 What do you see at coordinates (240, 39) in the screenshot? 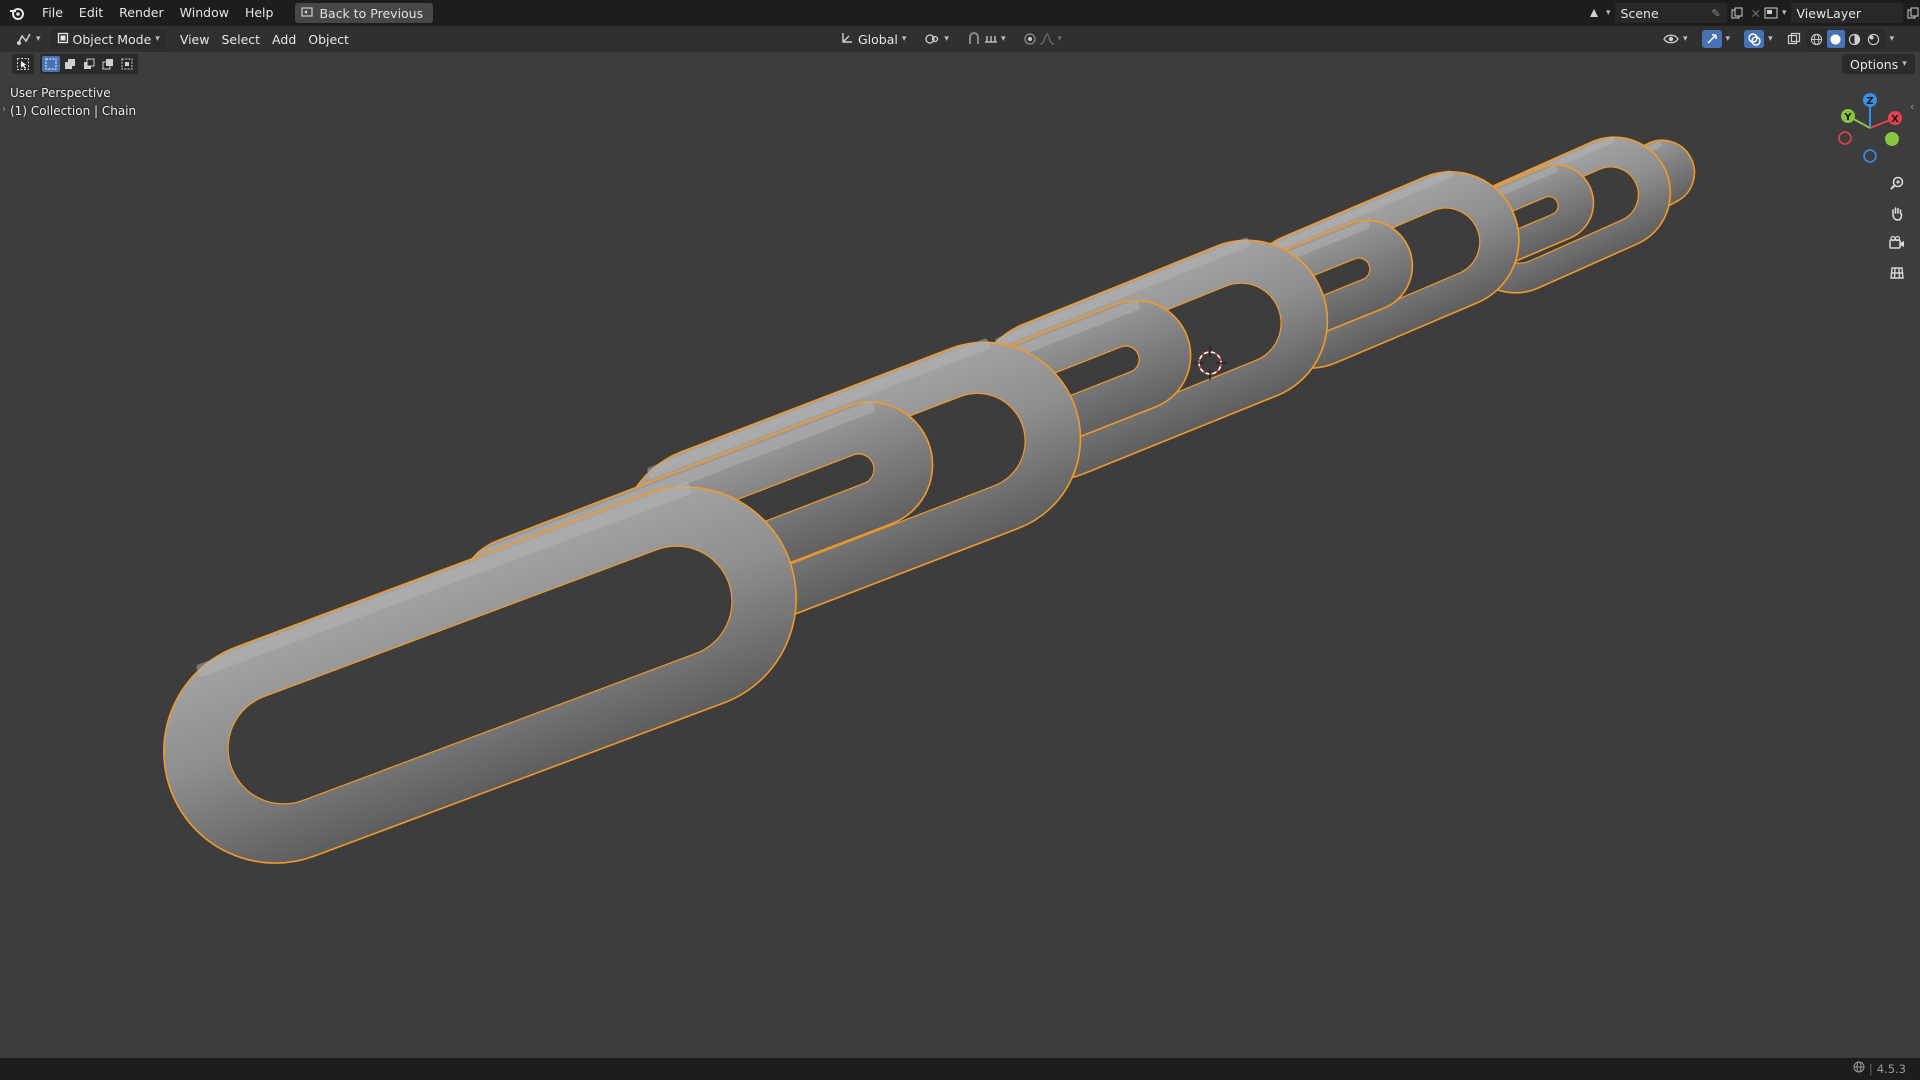
I see `menu-select: Select` at bounding box center [240, 39].